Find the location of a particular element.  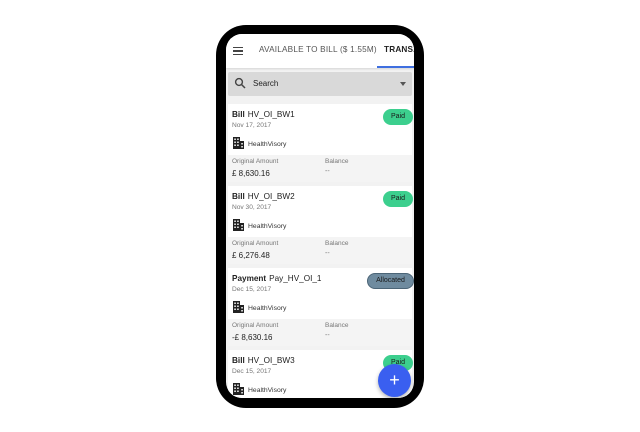

amounts-row: Original Amount £ 8,630.16 Balance -- is located at coordinates (320, 168).